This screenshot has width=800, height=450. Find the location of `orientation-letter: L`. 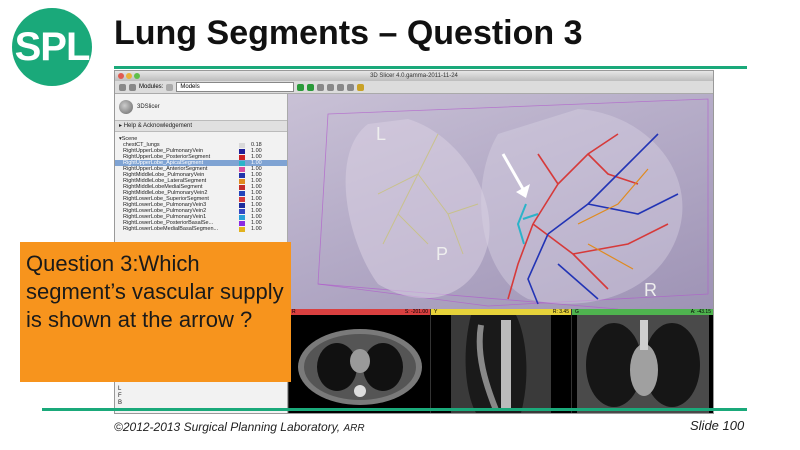

orientation-letter: L is located at coordinates (120, 389).